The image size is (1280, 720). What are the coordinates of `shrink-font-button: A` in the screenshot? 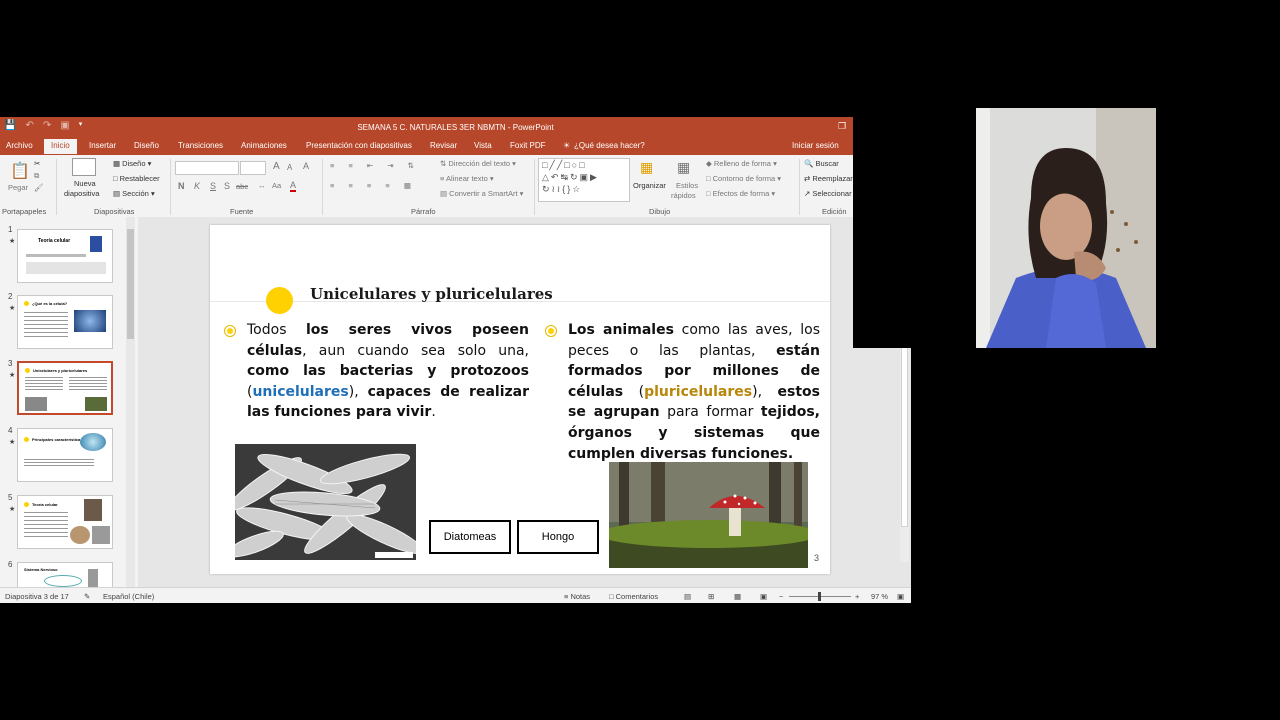 It's located at (289, 167).